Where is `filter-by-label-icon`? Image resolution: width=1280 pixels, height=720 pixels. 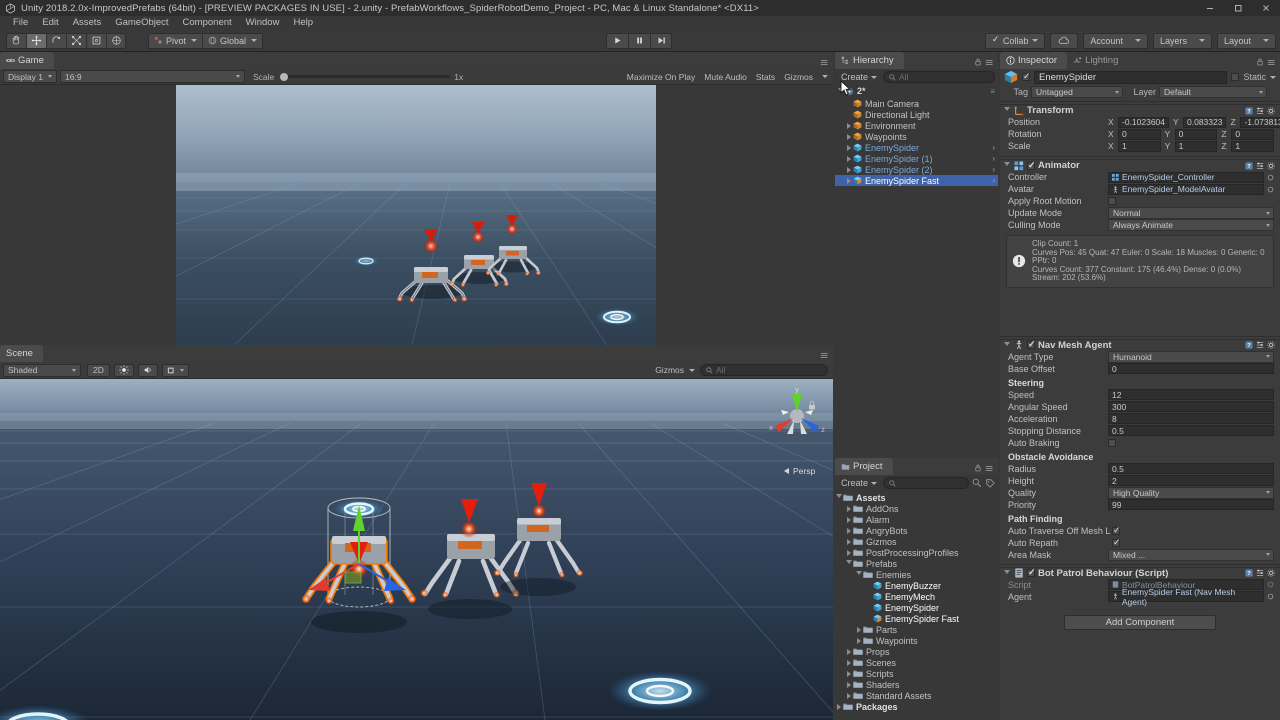
filter-by-label-icon is located at coordinates (990, 483).